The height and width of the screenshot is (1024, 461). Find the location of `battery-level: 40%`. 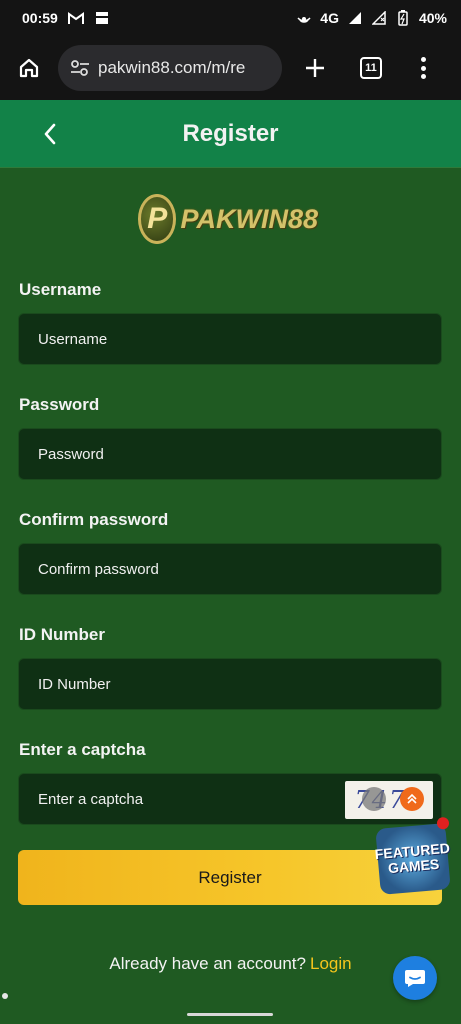

battery-level: 40% is located at coordinates (432, 18).